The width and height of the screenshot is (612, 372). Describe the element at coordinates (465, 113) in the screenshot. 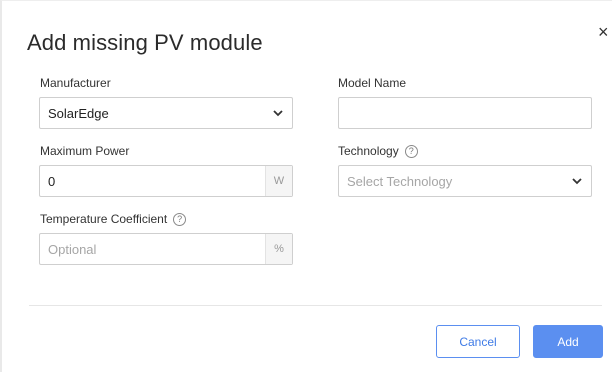

I see `model-name-input` at that location.